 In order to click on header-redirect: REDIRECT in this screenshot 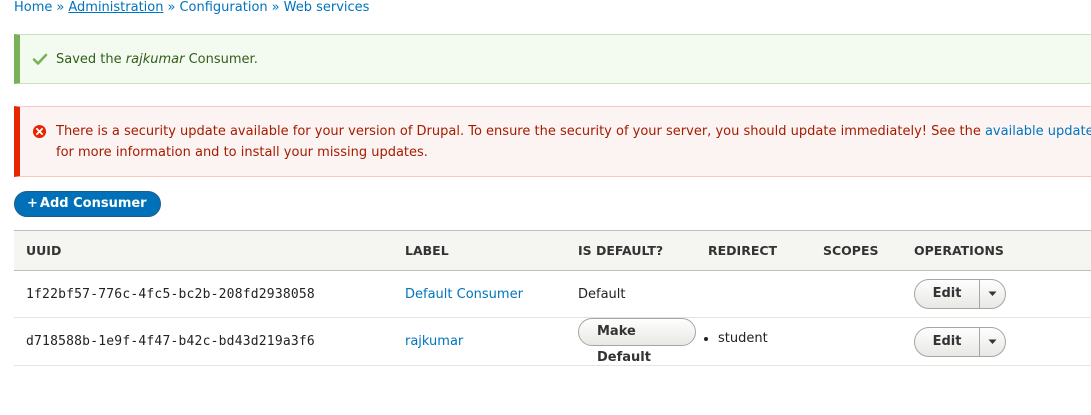, I will do `click(753, 250)`.